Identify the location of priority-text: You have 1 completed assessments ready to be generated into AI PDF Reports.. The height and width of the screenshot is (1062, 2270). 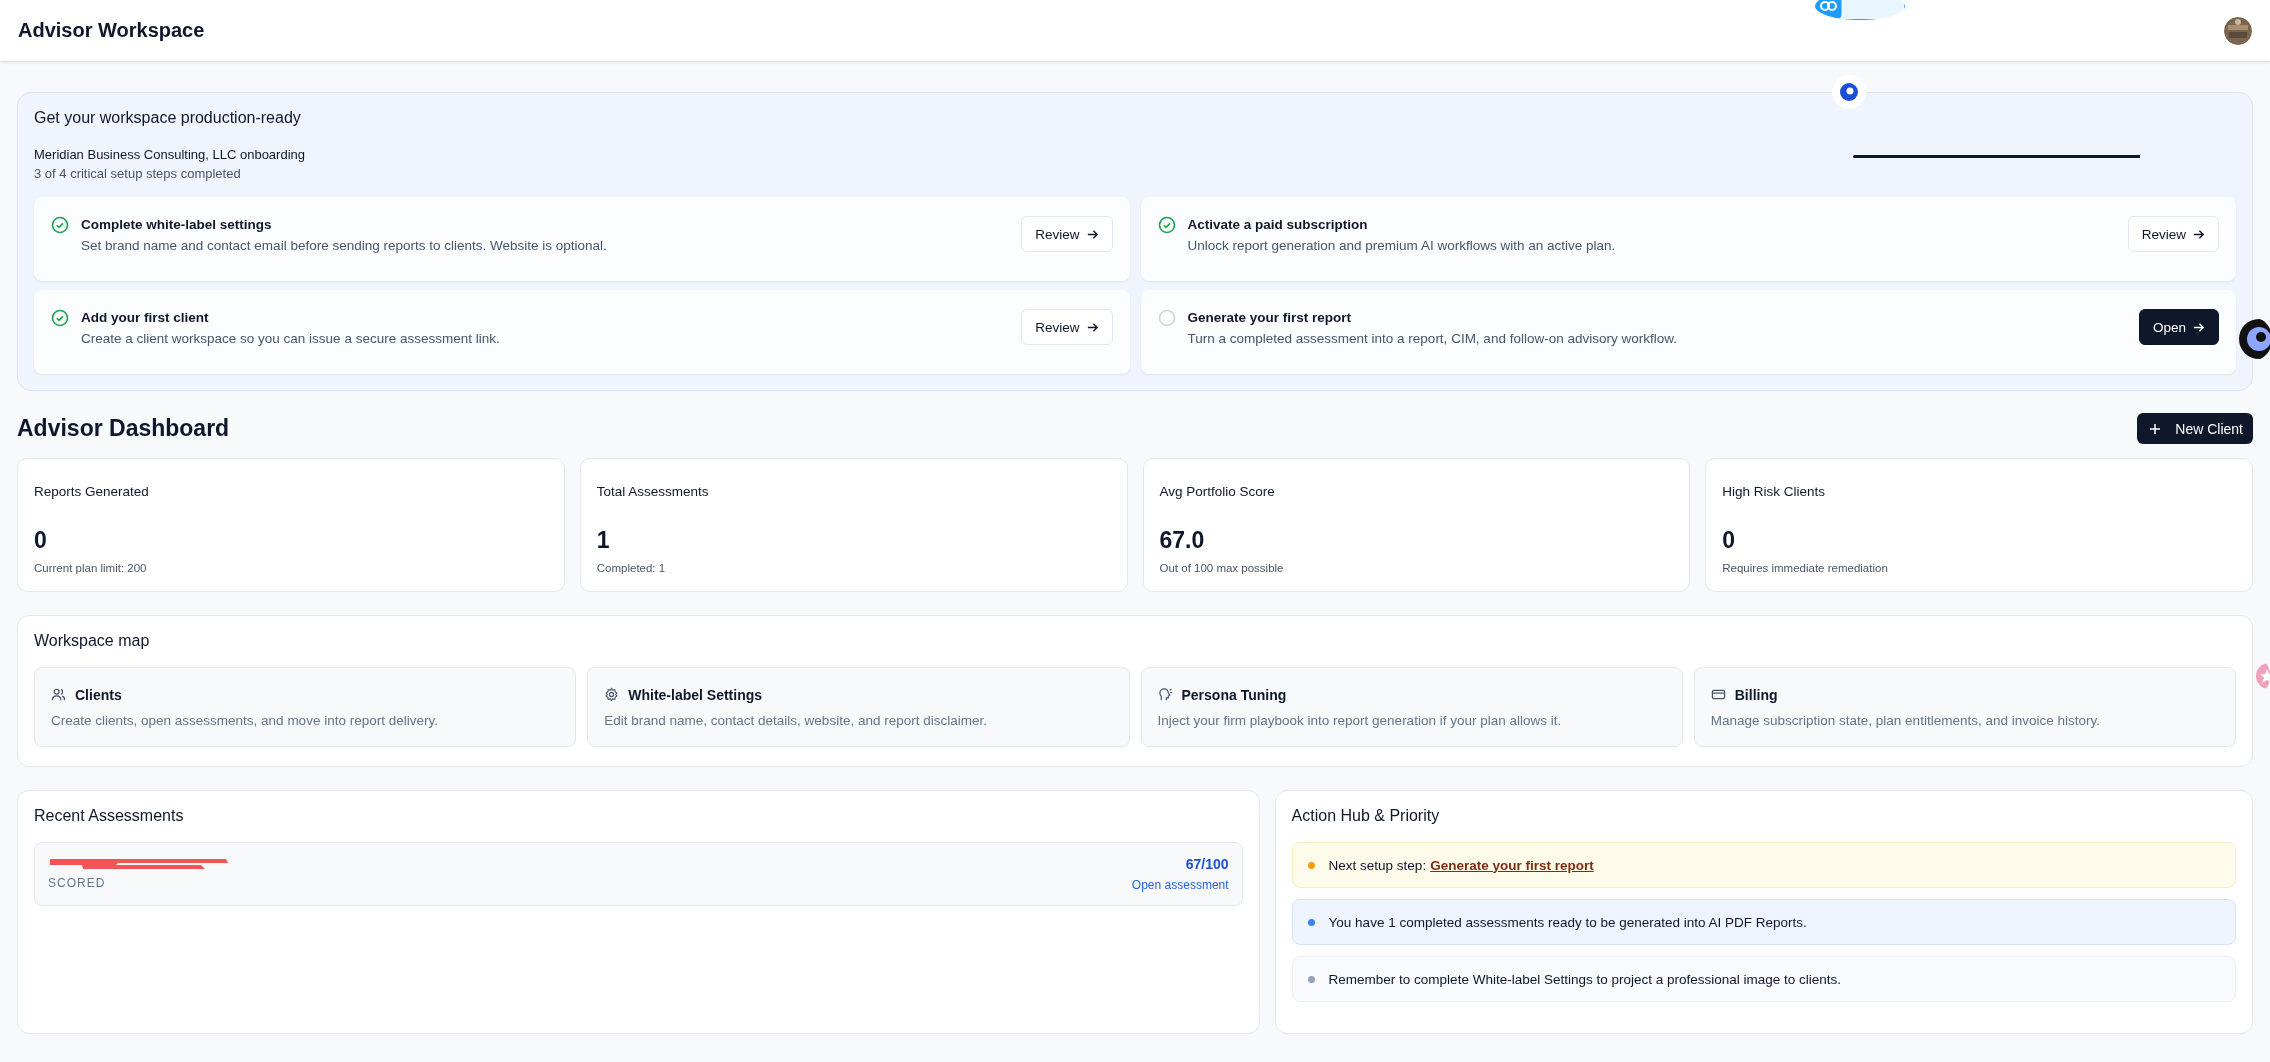
(1567, 922).